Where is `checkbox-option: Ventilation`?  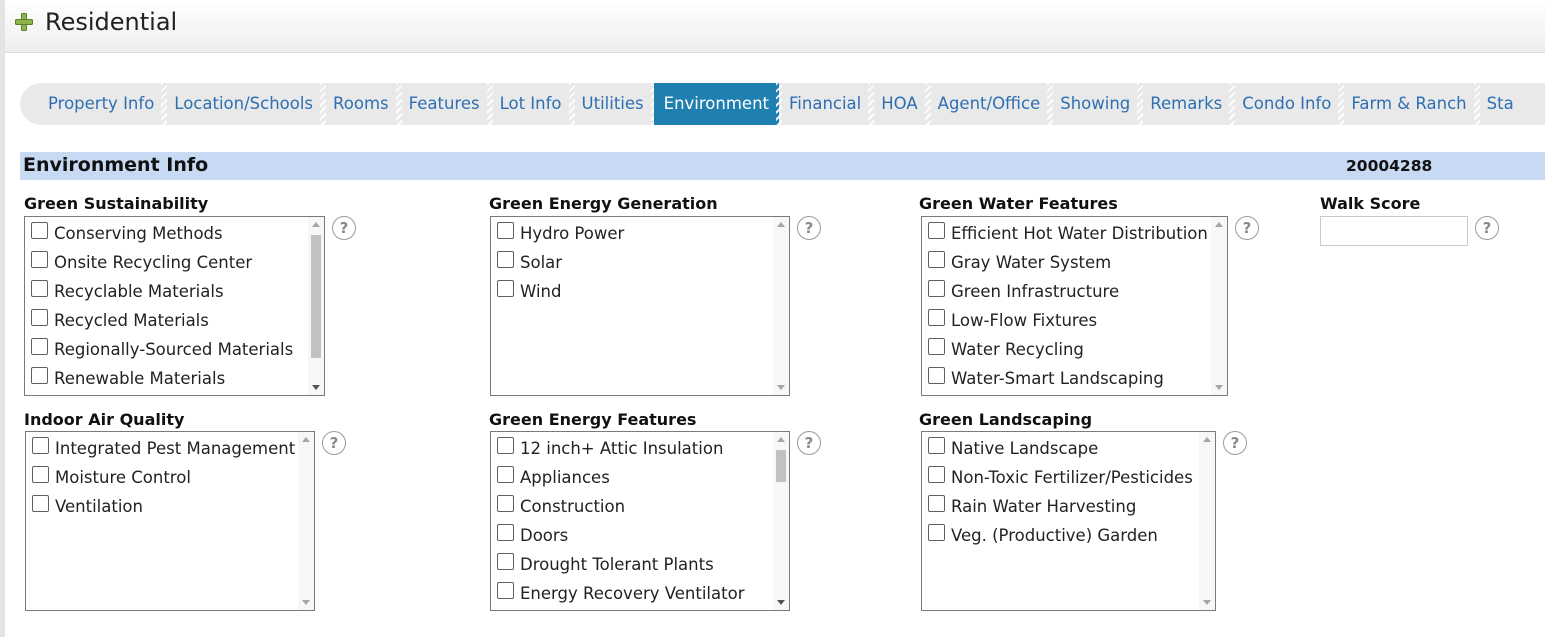
checkbox-option: Ventilation is located at coordinates (173, 506).